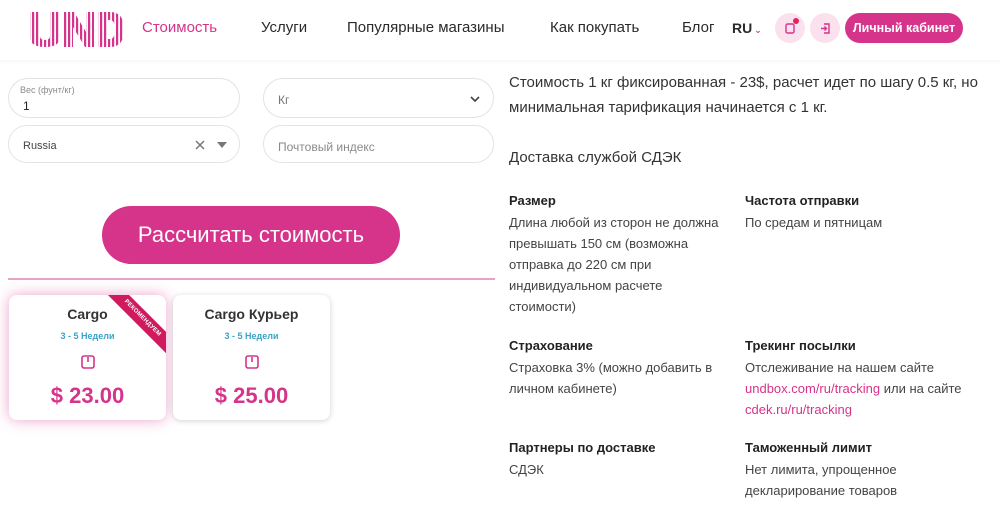  Describe the element at coordinates (812, 388) in the screenshot. I see `undbox-tracking-link: undbox.com/ru/tracking` at that location.